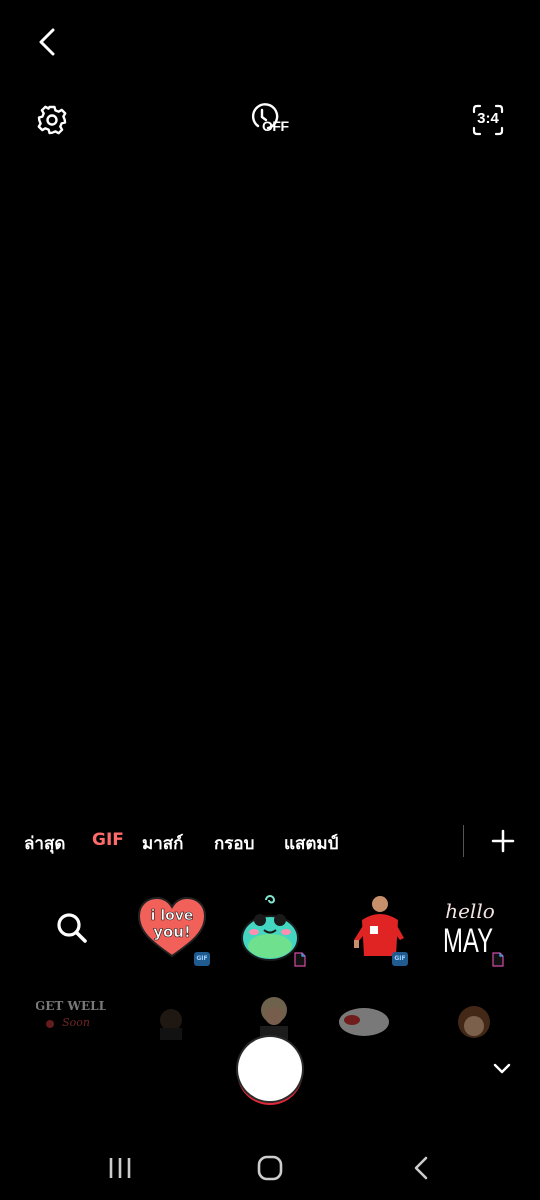 The image size is (540, 1200). I want to click on nav-recents-button, so click(120, 1168).